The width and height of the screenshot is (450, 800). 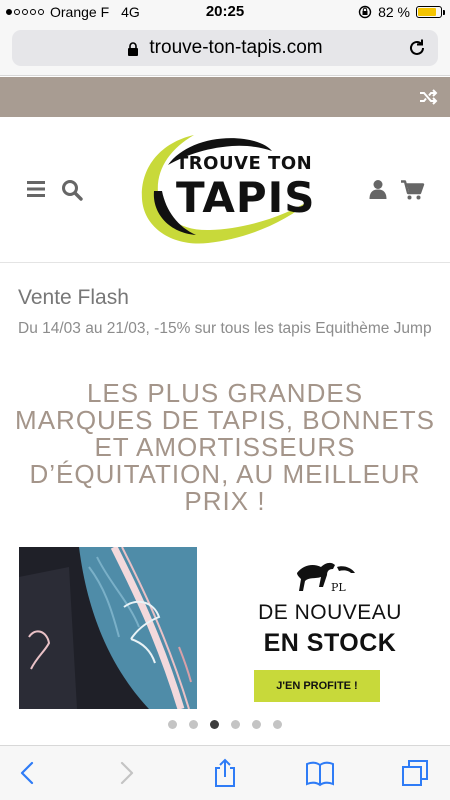 What do you see at coordinates (36, 189) in the screenshot?
I see `menu-icon` at bounding box center [36, 189].